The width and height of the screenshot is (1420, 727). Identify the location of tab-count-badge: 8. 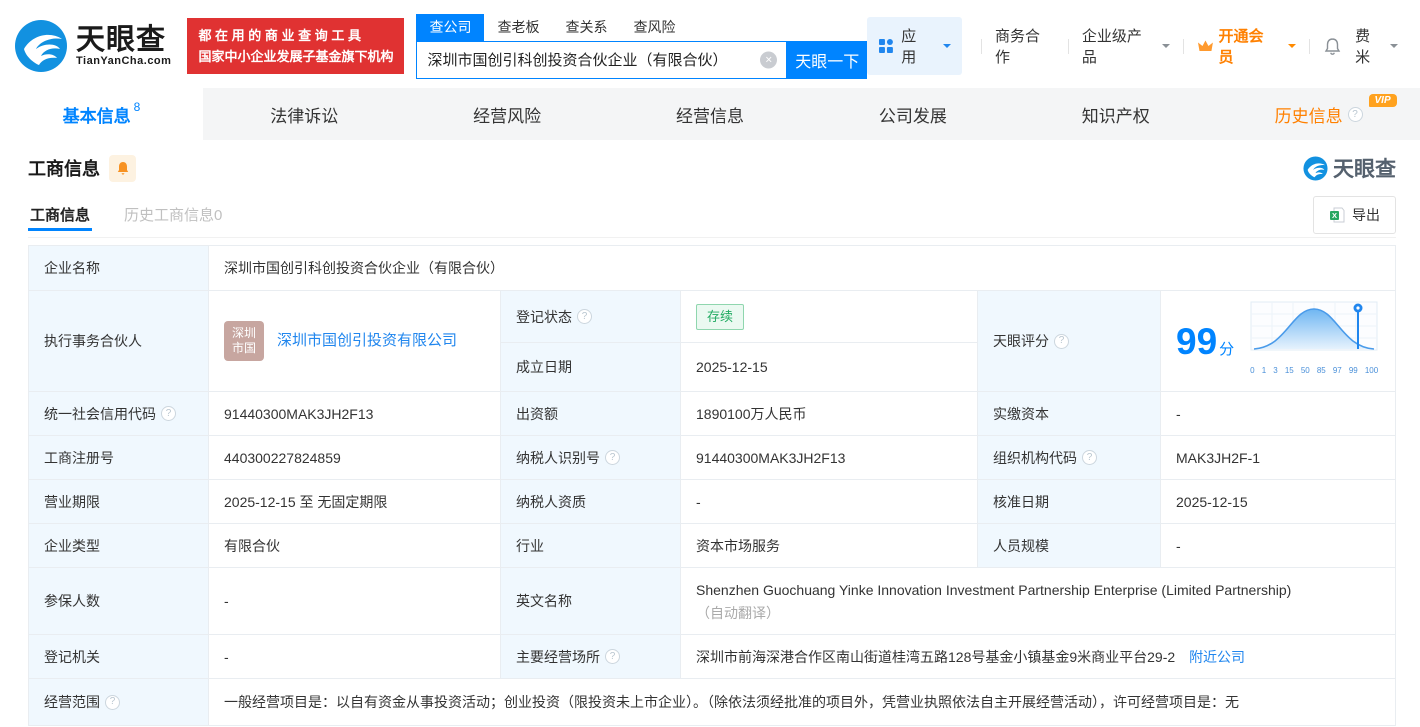
(137, 107).